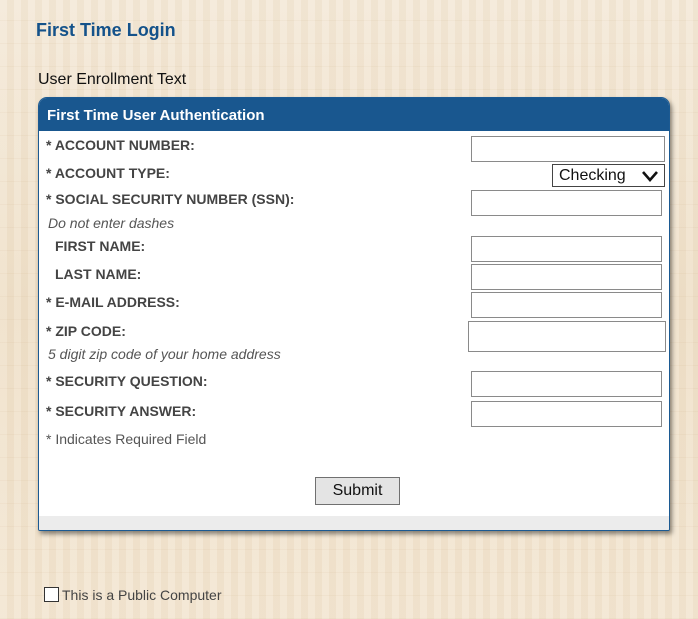 The height and width of the screenshot is (619, 698). Describe the element at coordinates (354, 523) in the screenshot. I see `panel-footer` at that location.